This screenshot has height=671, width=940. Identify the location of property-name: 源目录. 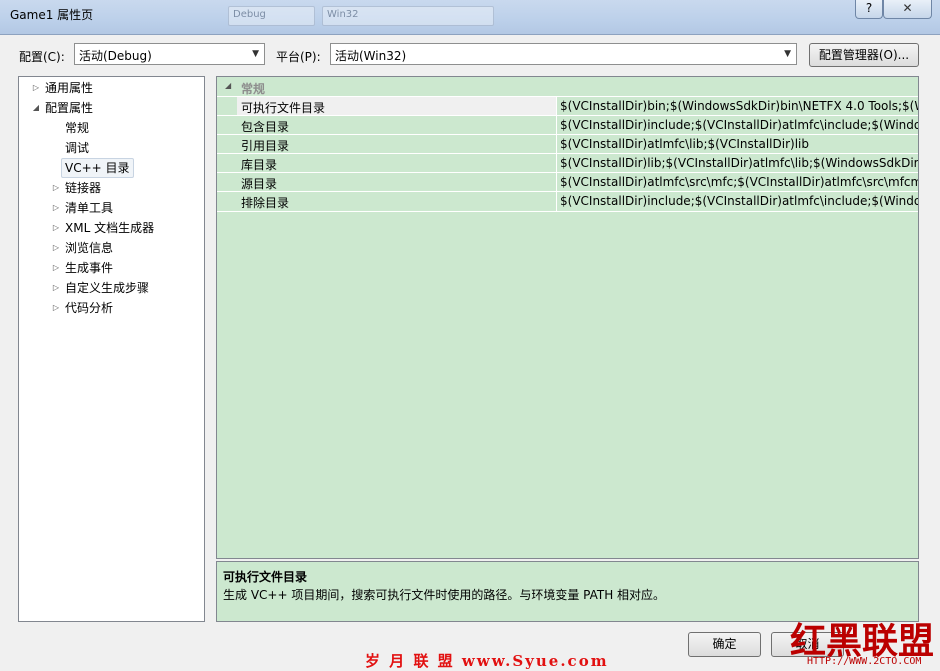
(259, 184).